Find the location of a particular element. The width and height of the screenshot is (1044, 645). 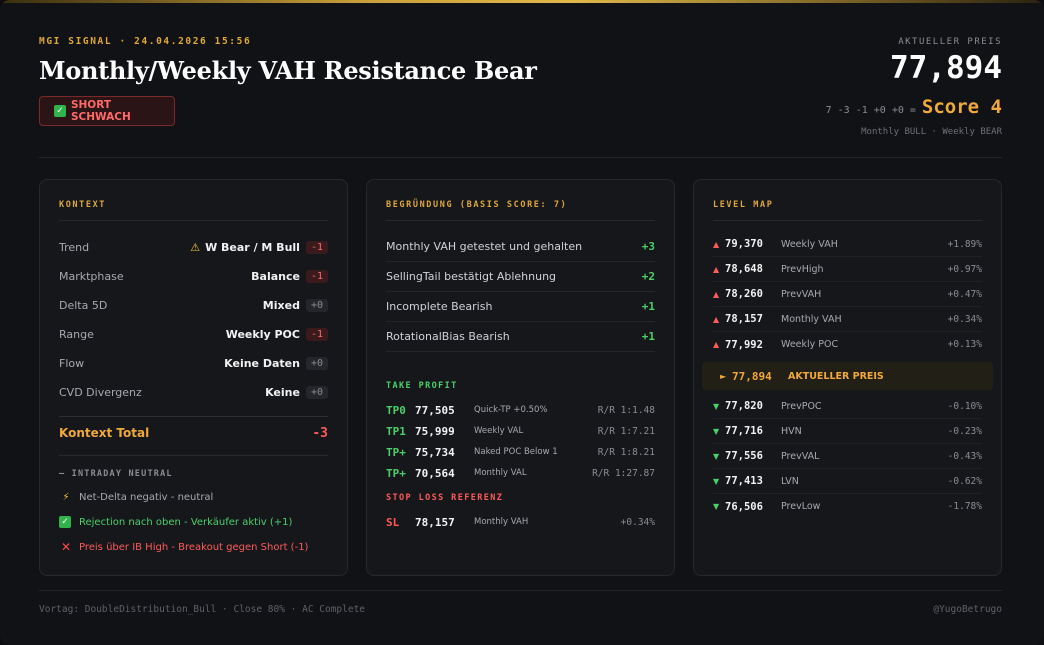

current-level-price: 77,894 is located at coordinates (752, 376).